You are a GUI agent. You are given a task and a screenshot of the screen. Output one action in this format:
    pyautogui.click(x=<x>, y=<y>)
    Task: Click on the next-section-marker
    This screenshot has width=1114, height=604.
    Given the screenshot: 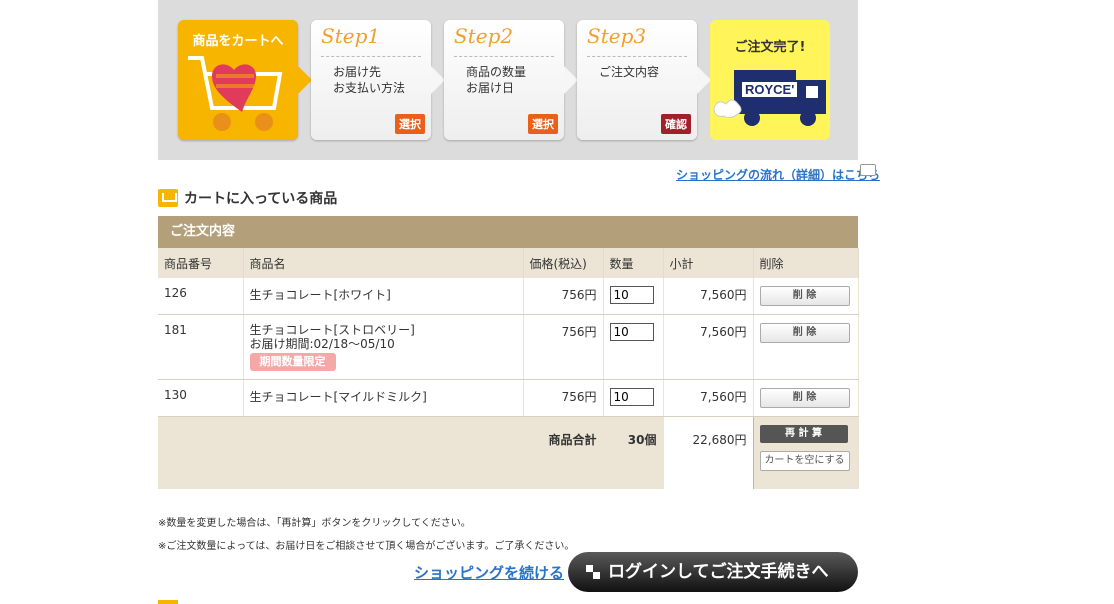 What is the action you would take?
    pyautogui.click(x=168, y=602)
    